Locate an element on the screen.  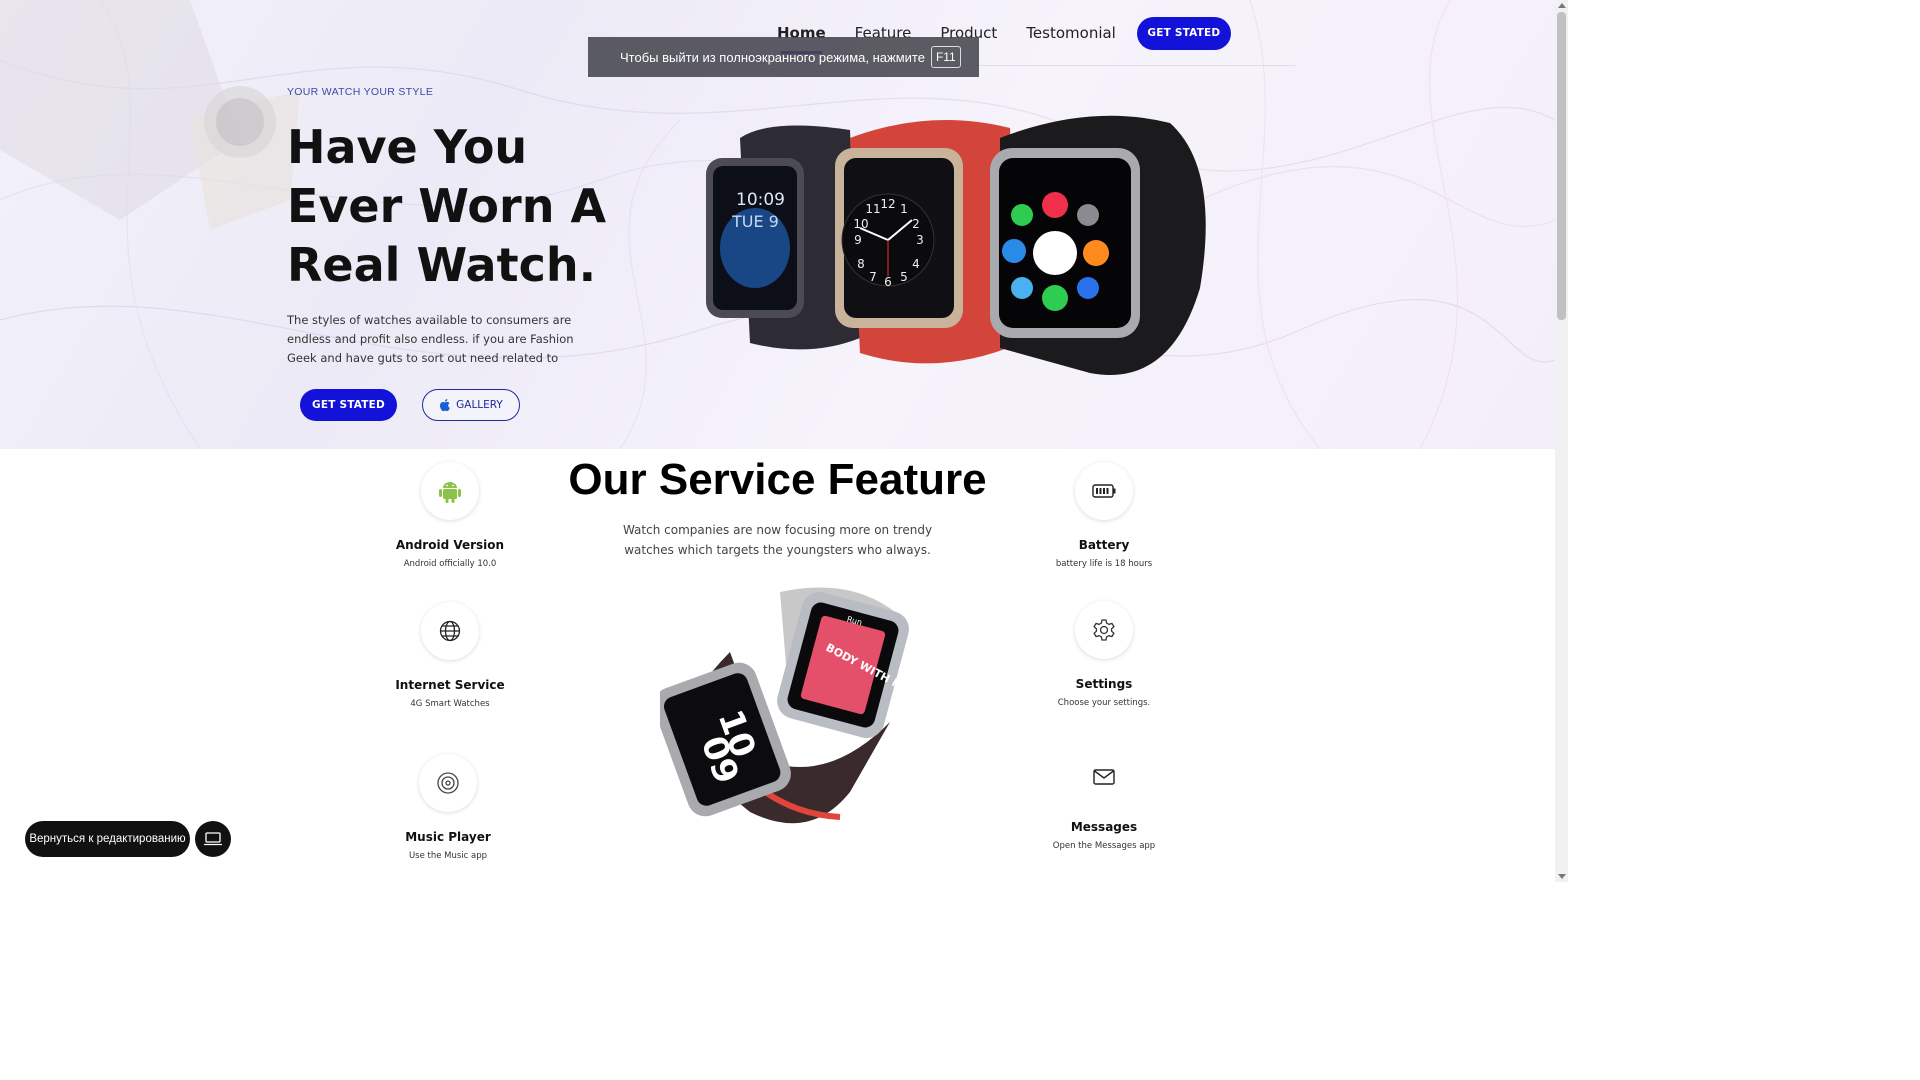
feature-messages: Messages Open the Messages app is located at coordinates (1104, 799).